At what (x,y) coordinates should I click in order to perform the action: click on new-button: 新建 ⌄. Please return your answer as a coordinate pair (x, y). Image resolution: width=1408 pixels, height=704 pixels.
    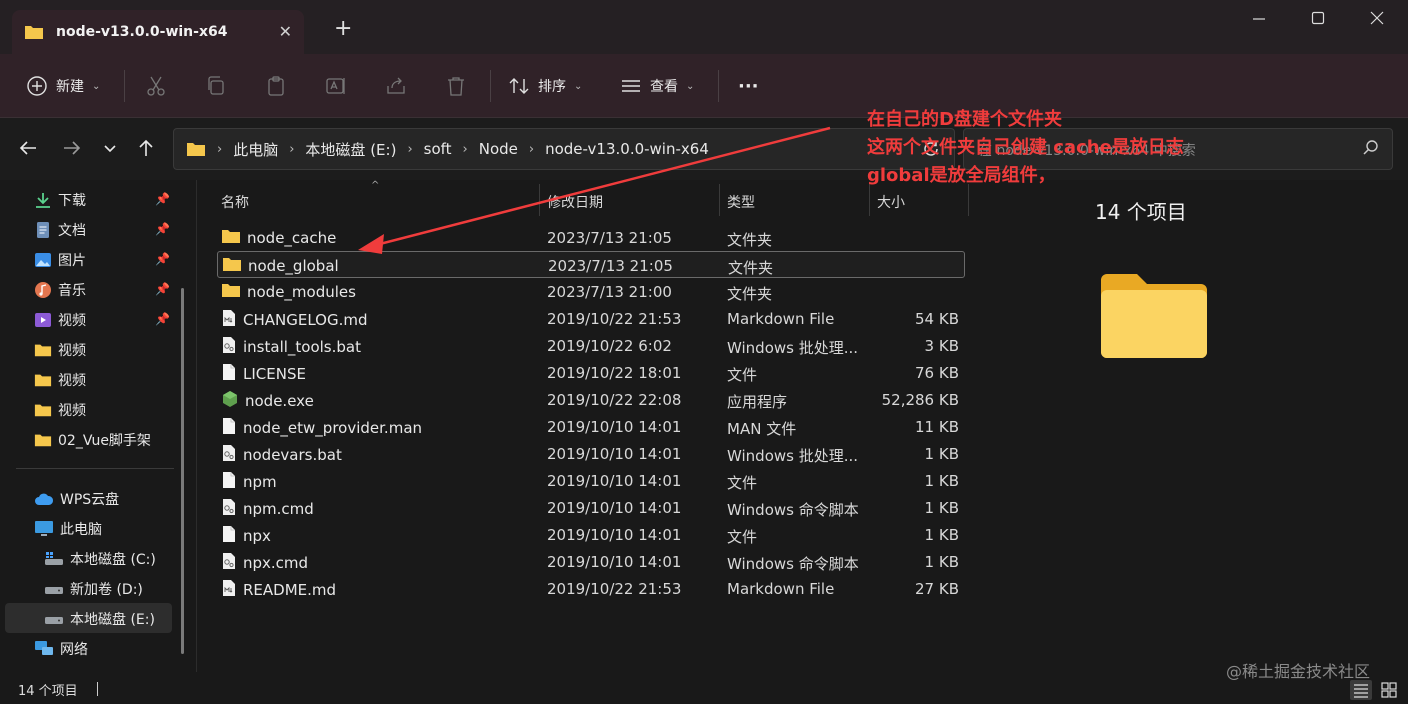
    Looking at the image, I should click on (63, 86).